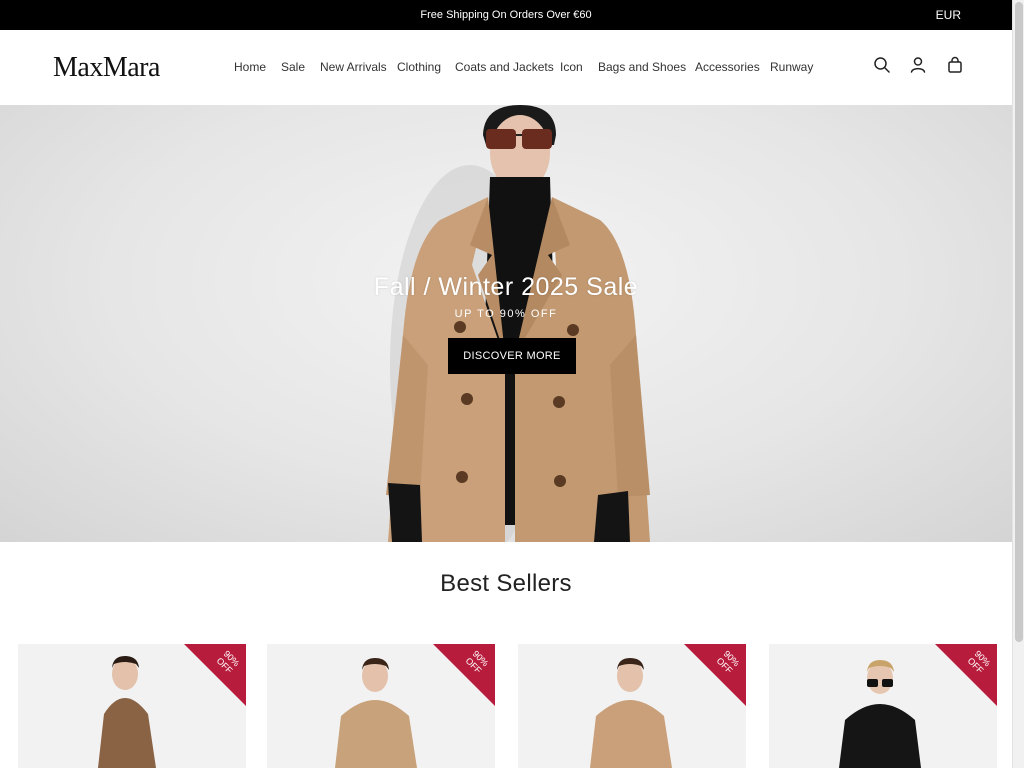 This screenshot has height=768, width=1024. What do you see at coordinates (518, 323) in the screenshot?
I see `hero-model-image` at bounding box center [518, 323].